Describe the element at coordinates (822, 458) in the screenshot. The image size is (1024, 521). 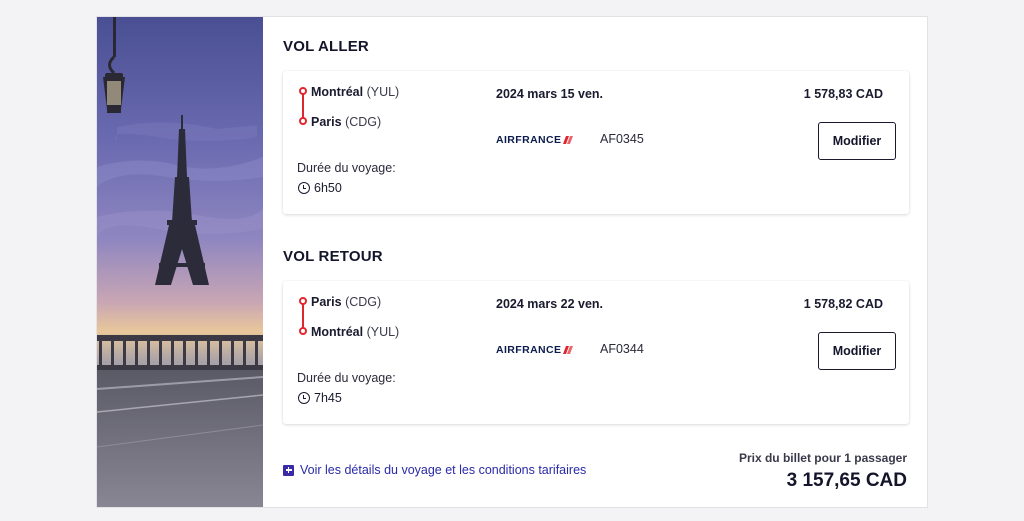
I see `ticket-price-label: Prix du billet pour 1 passager` at that location.